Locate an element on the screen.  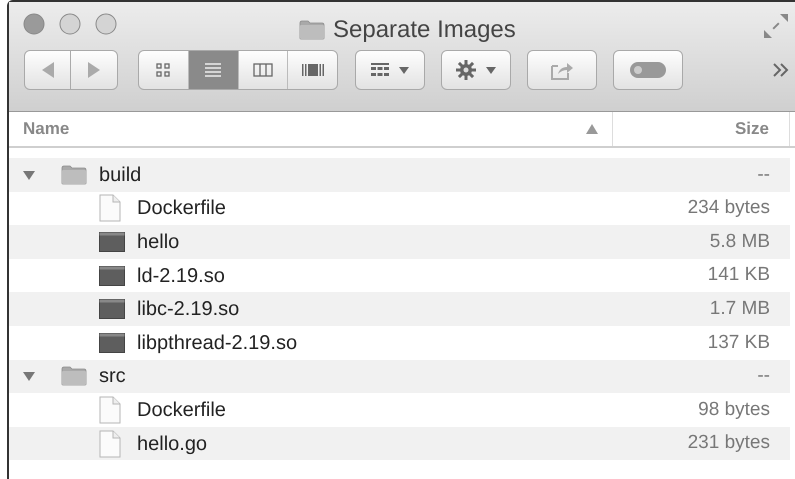
columns-icon is located at coordinates (262, 70).